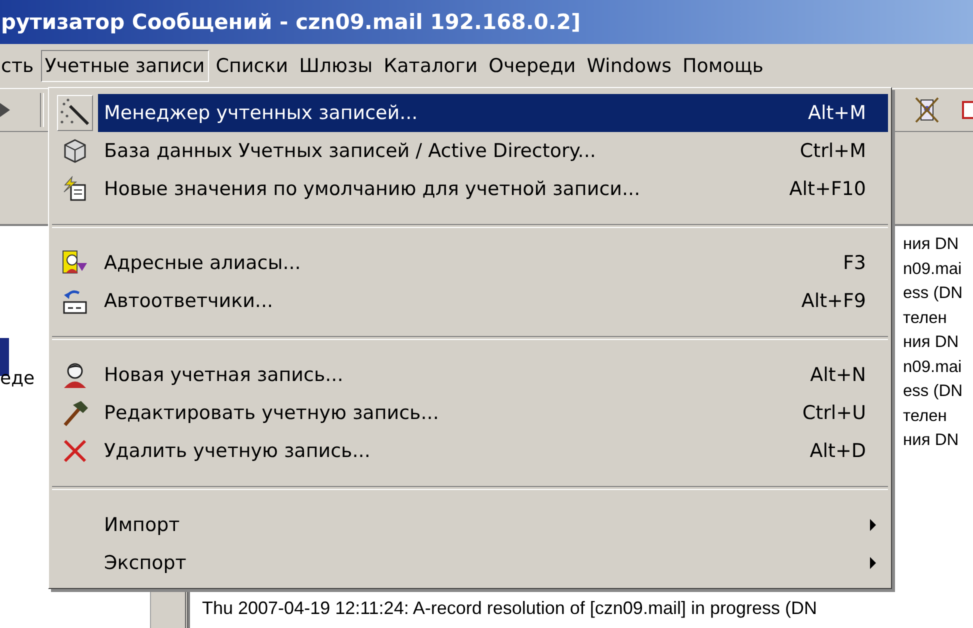  I want to click on menu-item: Импорт, so click(470, 525).